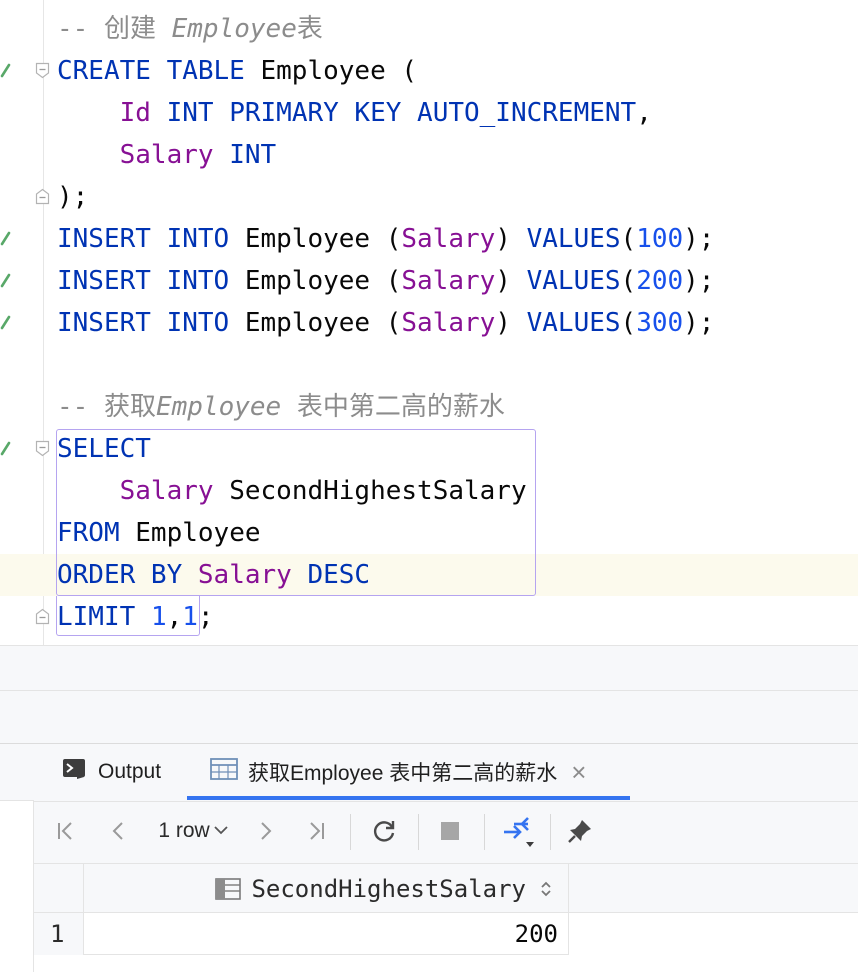  I want to click on panel-gap, so click(429, 717).